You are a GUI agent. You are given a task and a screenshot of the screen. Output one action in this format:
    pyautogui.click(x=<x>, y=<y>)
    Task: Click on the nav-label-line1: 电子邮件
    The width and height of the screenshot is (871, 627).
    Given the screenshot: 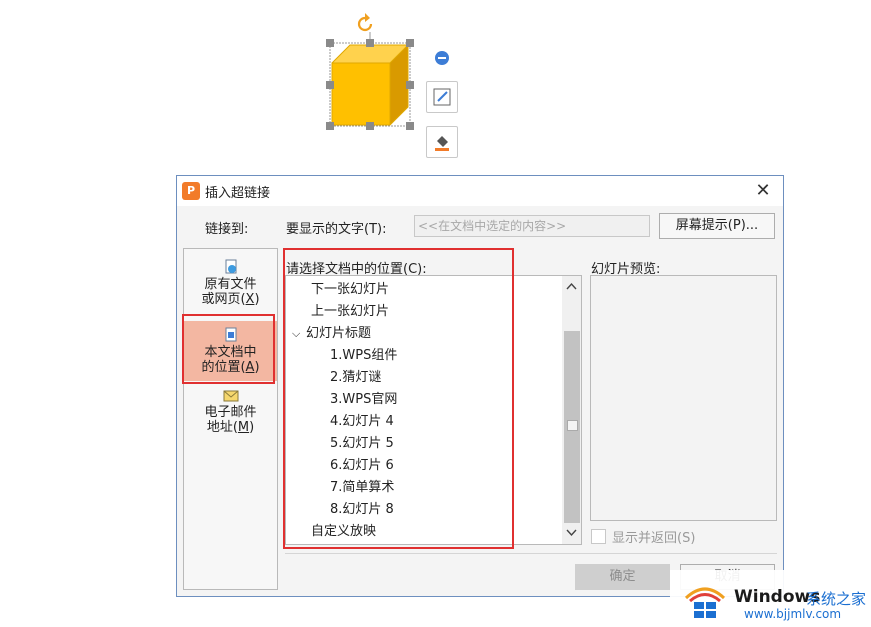 What is the action you would take?
    pyautogui.click(x=230, y=412)
    